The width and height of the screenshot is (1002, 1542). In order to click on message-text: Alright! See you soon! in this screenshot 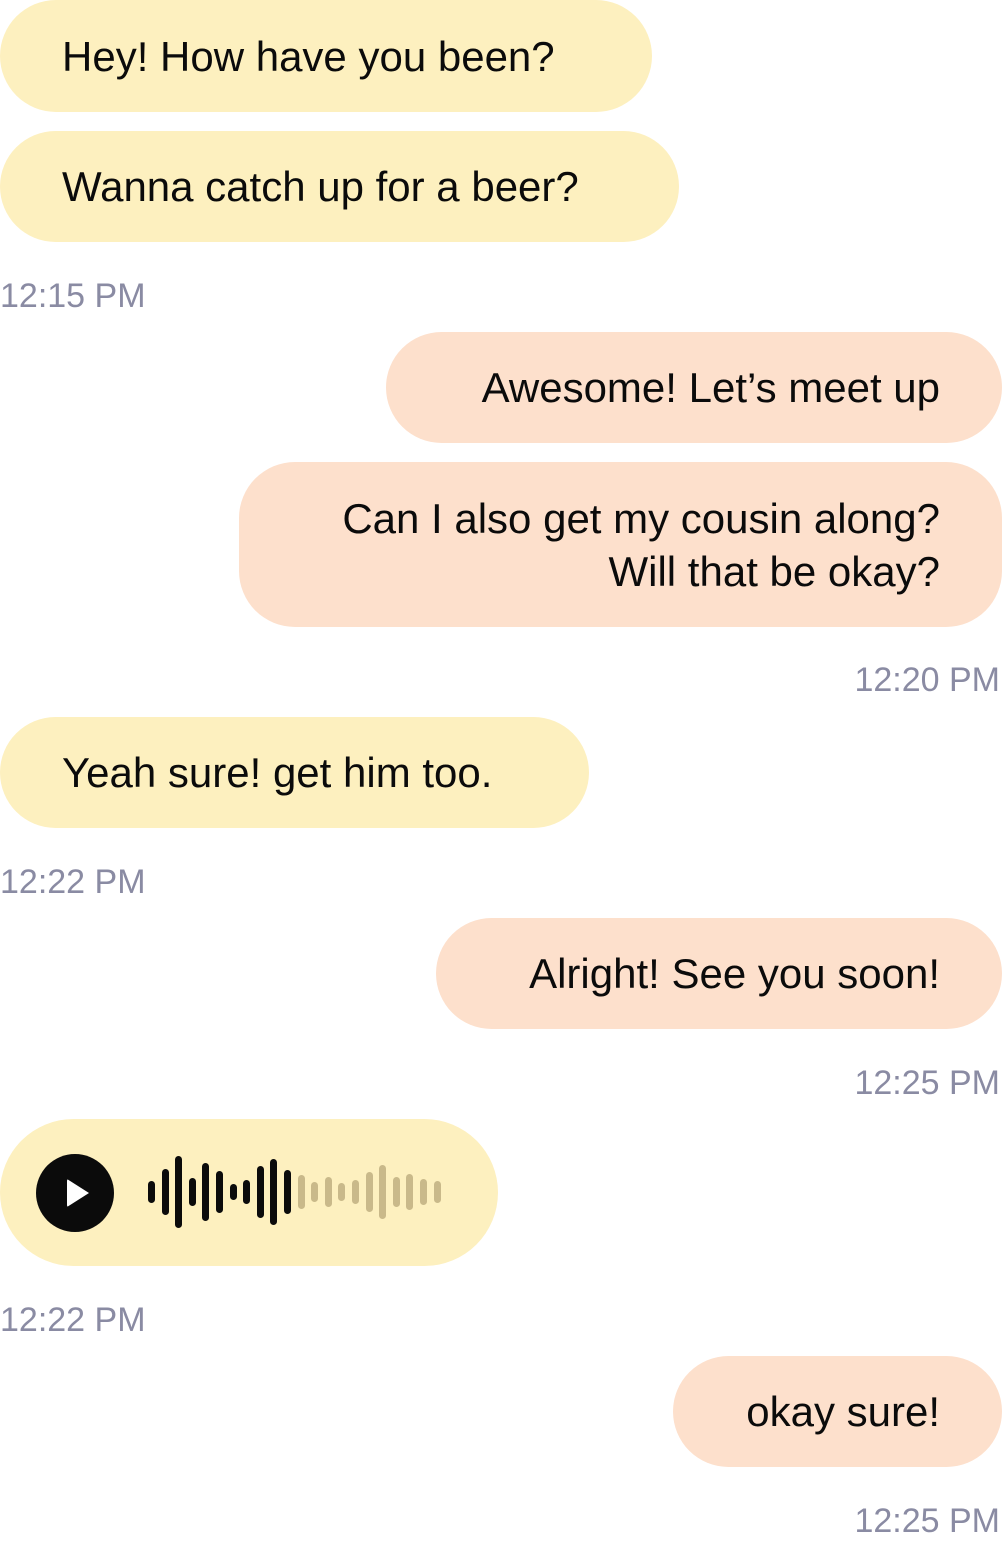, I will do `click(734, 973)`.